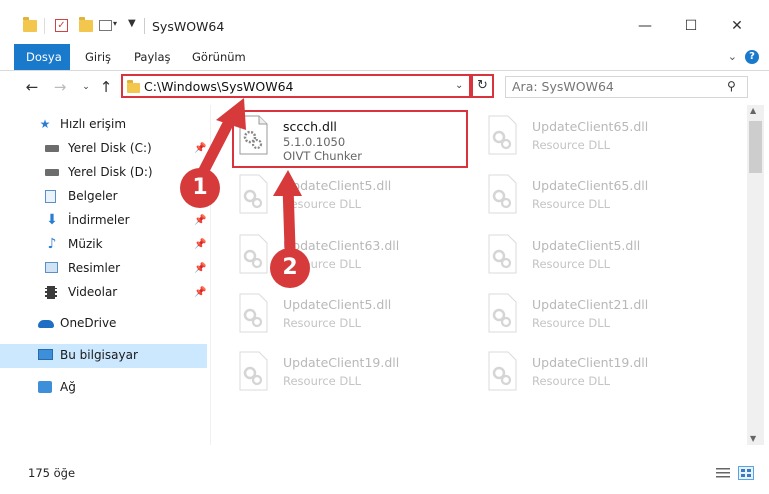  Describe the element at coordinates (731, 86) in the screenshot. I see `search-icon: ⚲` at that location.